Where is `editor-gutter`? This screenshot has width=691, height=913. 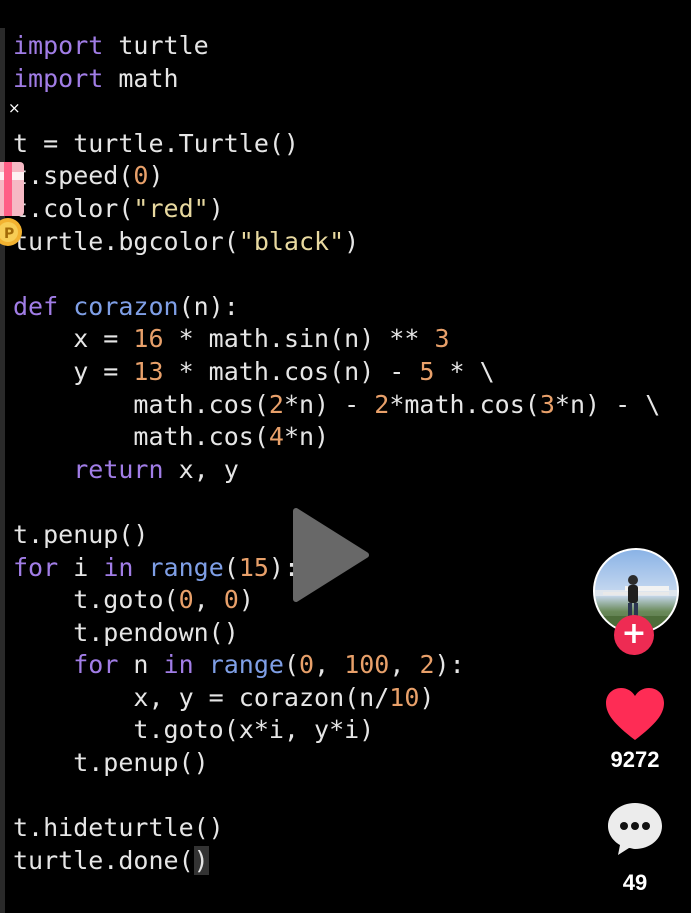 editor-gutter is located at coordinates (2, 470).